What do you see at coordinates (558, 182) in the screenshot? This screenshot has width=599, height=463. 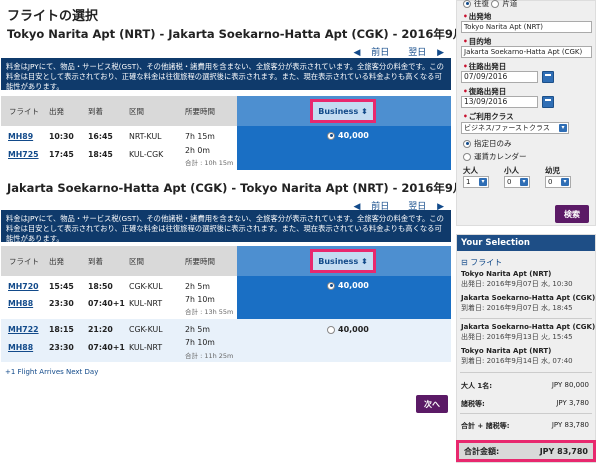 I see `infants-select: 0 ▾` at bounding box center [558, 182].